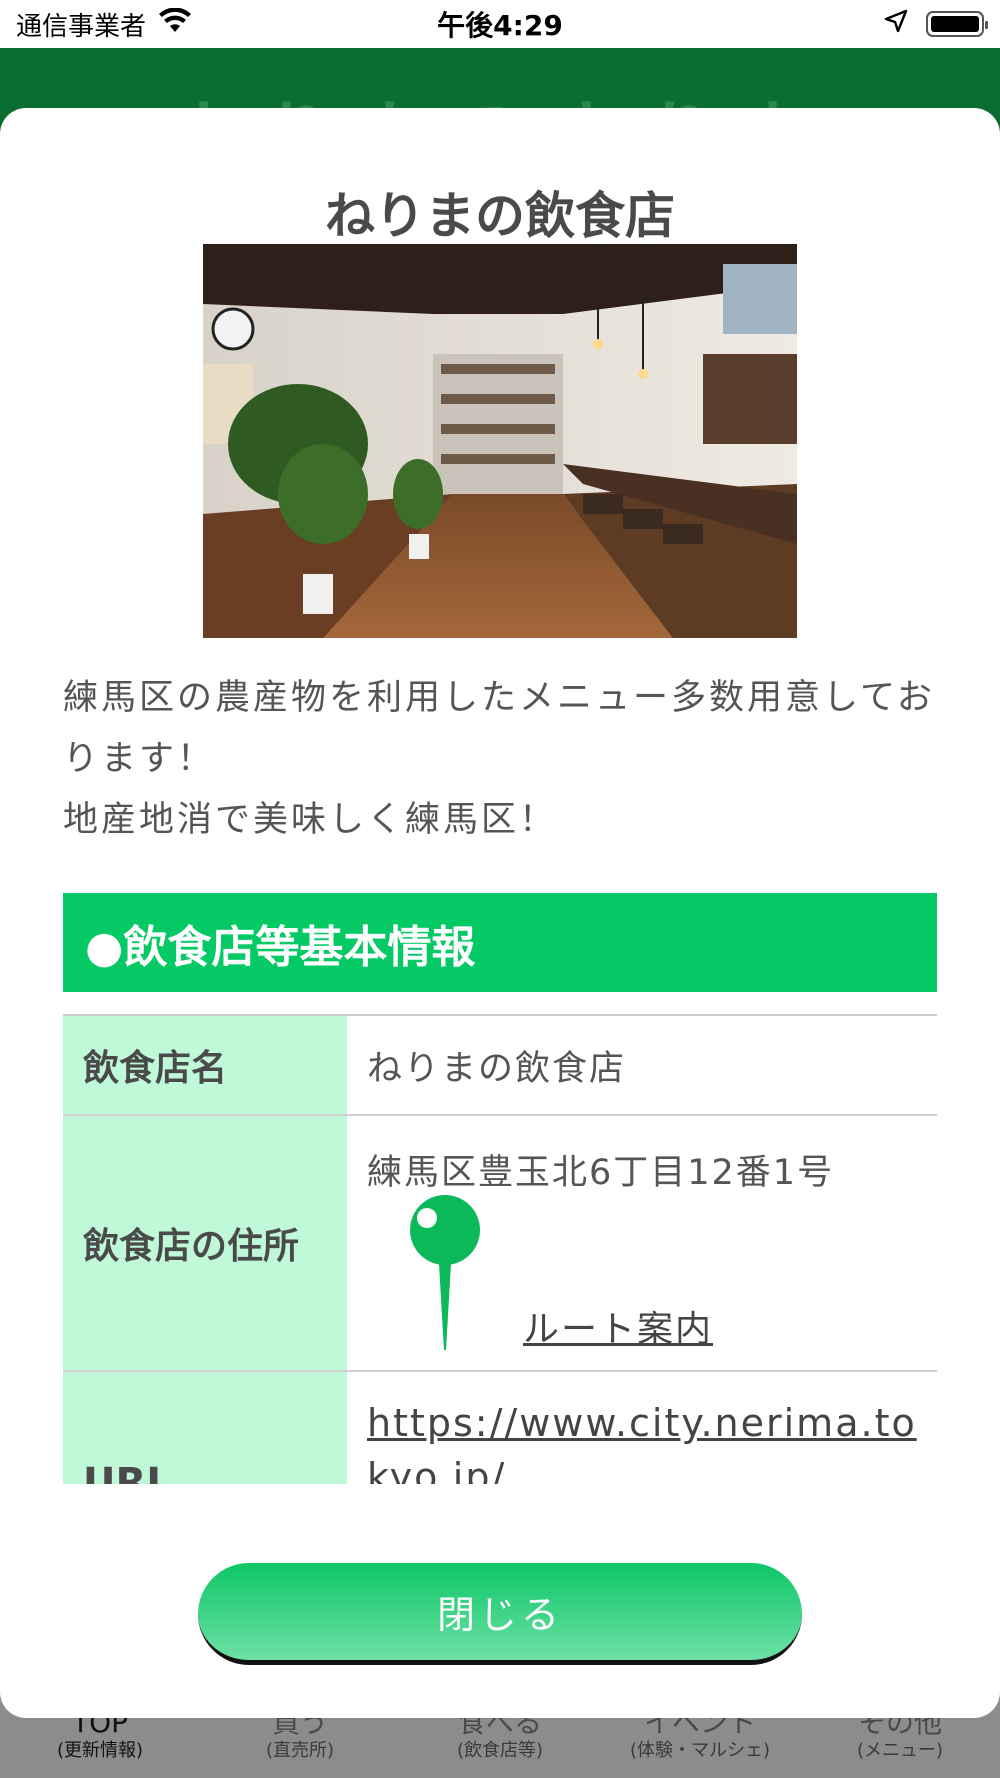 This screenshot has width=1000, height=1778. I want to click on name-label: 飲食店名, so click(205, 1065).